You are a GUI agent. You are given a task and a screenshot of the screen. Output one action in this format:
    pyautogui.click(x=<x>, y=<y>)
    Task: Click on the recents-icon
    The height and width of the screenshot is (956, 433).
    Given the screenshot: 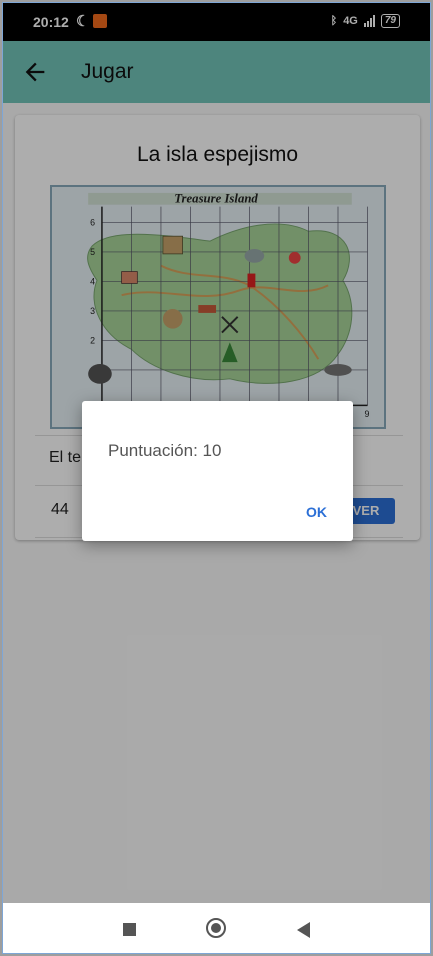 What is the action you would take?
    pyautogui.click(x=129, y=929)
    